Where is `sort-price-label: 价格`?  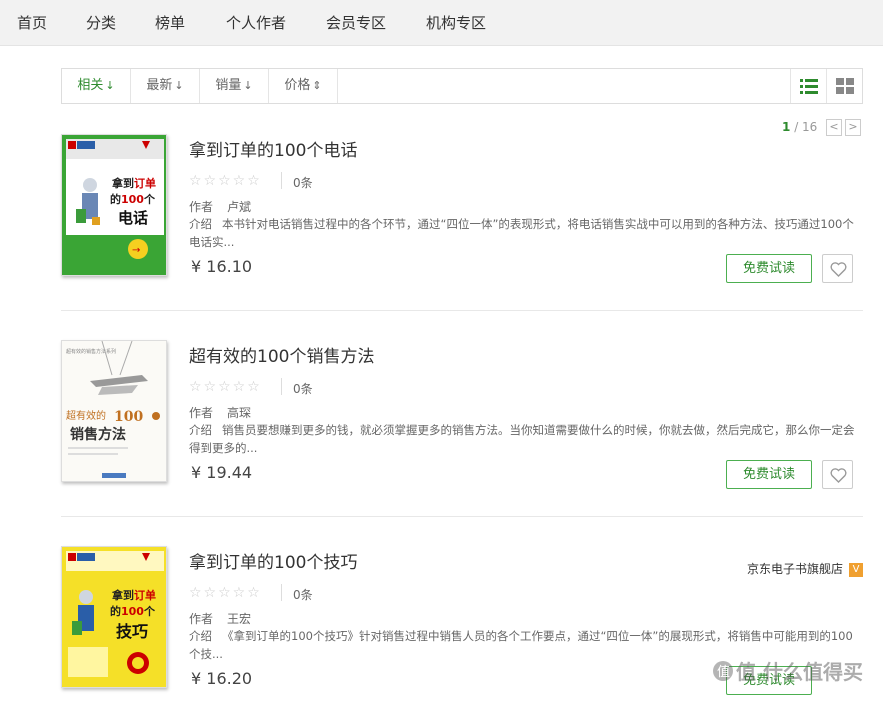
sort-price-label: 价格 is located at coordinates (297, 85).